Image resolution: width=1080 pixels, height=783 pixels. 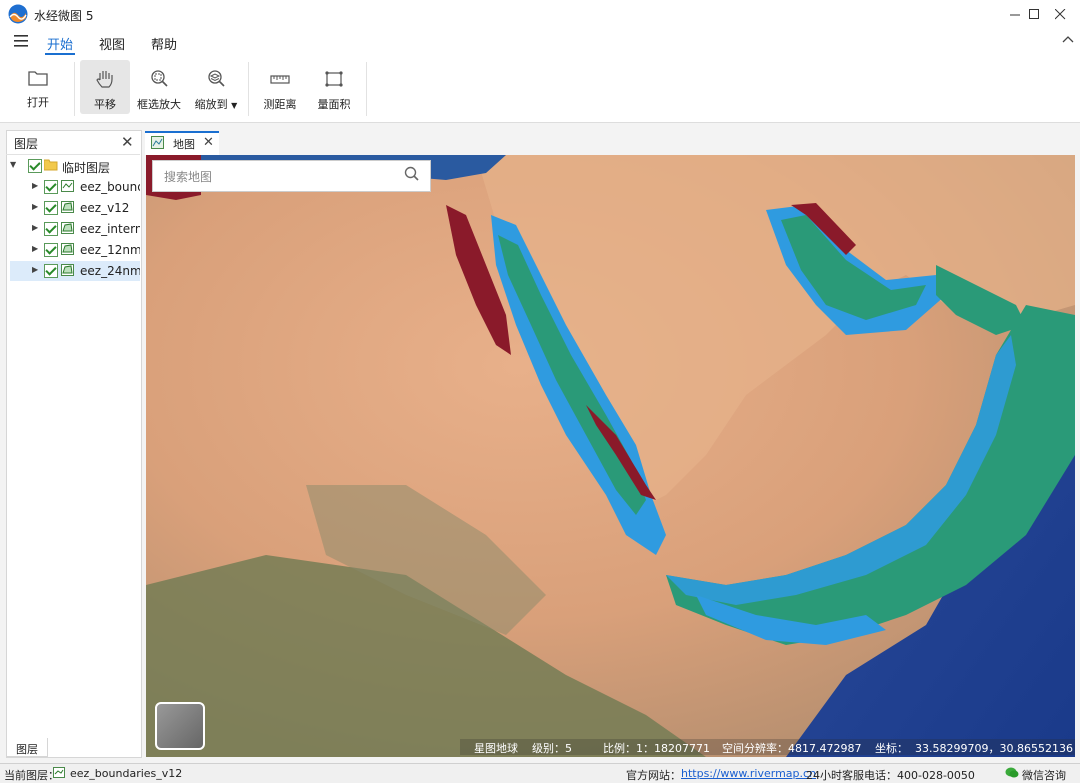 What do you see at coordinates (27, 749) in the screenshot?
I see `layer-bottom-tab-label: 图层` at bounding box center [27, 749].